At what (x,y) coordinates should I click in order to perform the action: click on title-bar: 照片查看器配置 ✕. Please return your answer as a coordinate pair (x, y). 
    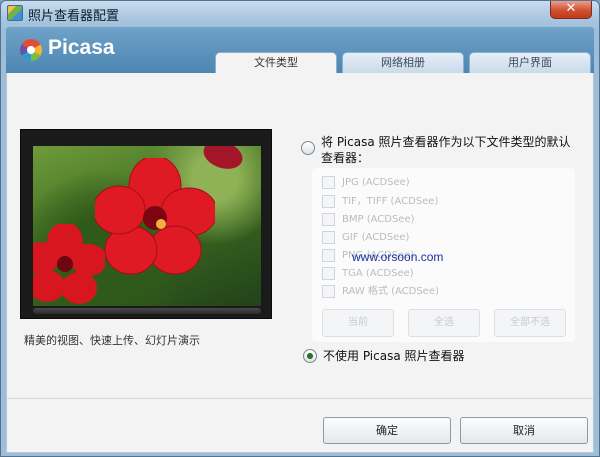
    Looking at the image, I should click on (300, 13).